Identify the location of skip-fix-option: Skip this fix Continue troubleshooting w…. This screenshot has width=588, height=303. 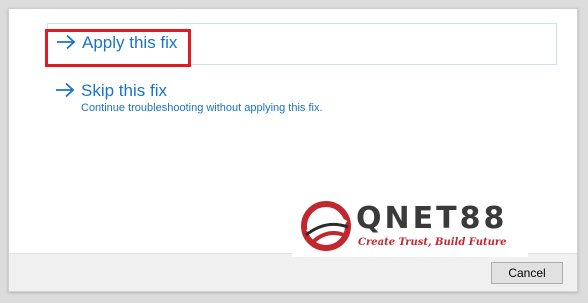
(302, 101).